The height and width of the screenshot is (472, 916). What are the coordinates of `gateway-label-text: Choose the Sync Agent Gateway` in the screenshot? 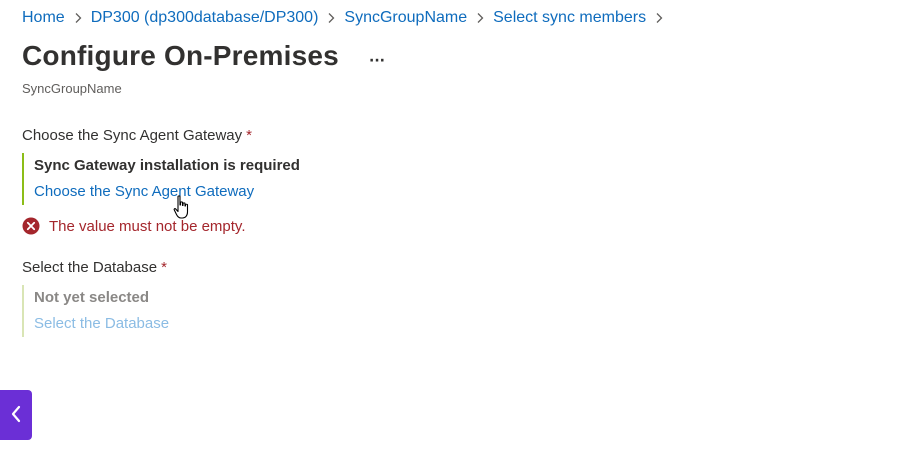 It's located at (132, 135).